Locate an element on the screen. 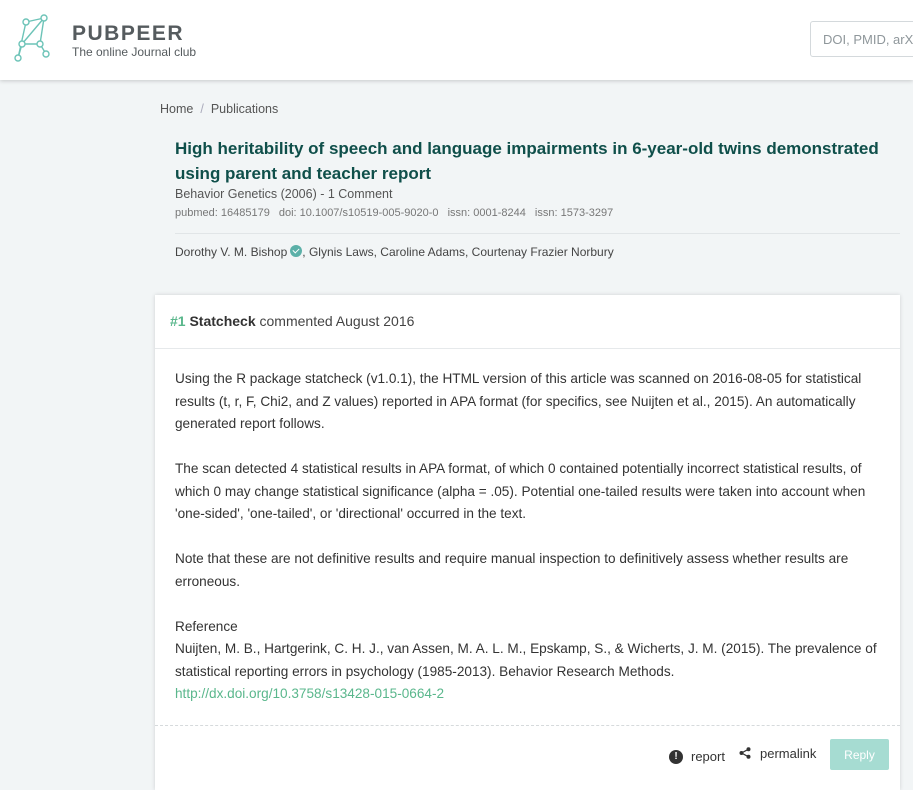 Image resolution: width=913 pixels, height=790 pixels. breadcrumb-home: Home is located at coordinates (176, 109).